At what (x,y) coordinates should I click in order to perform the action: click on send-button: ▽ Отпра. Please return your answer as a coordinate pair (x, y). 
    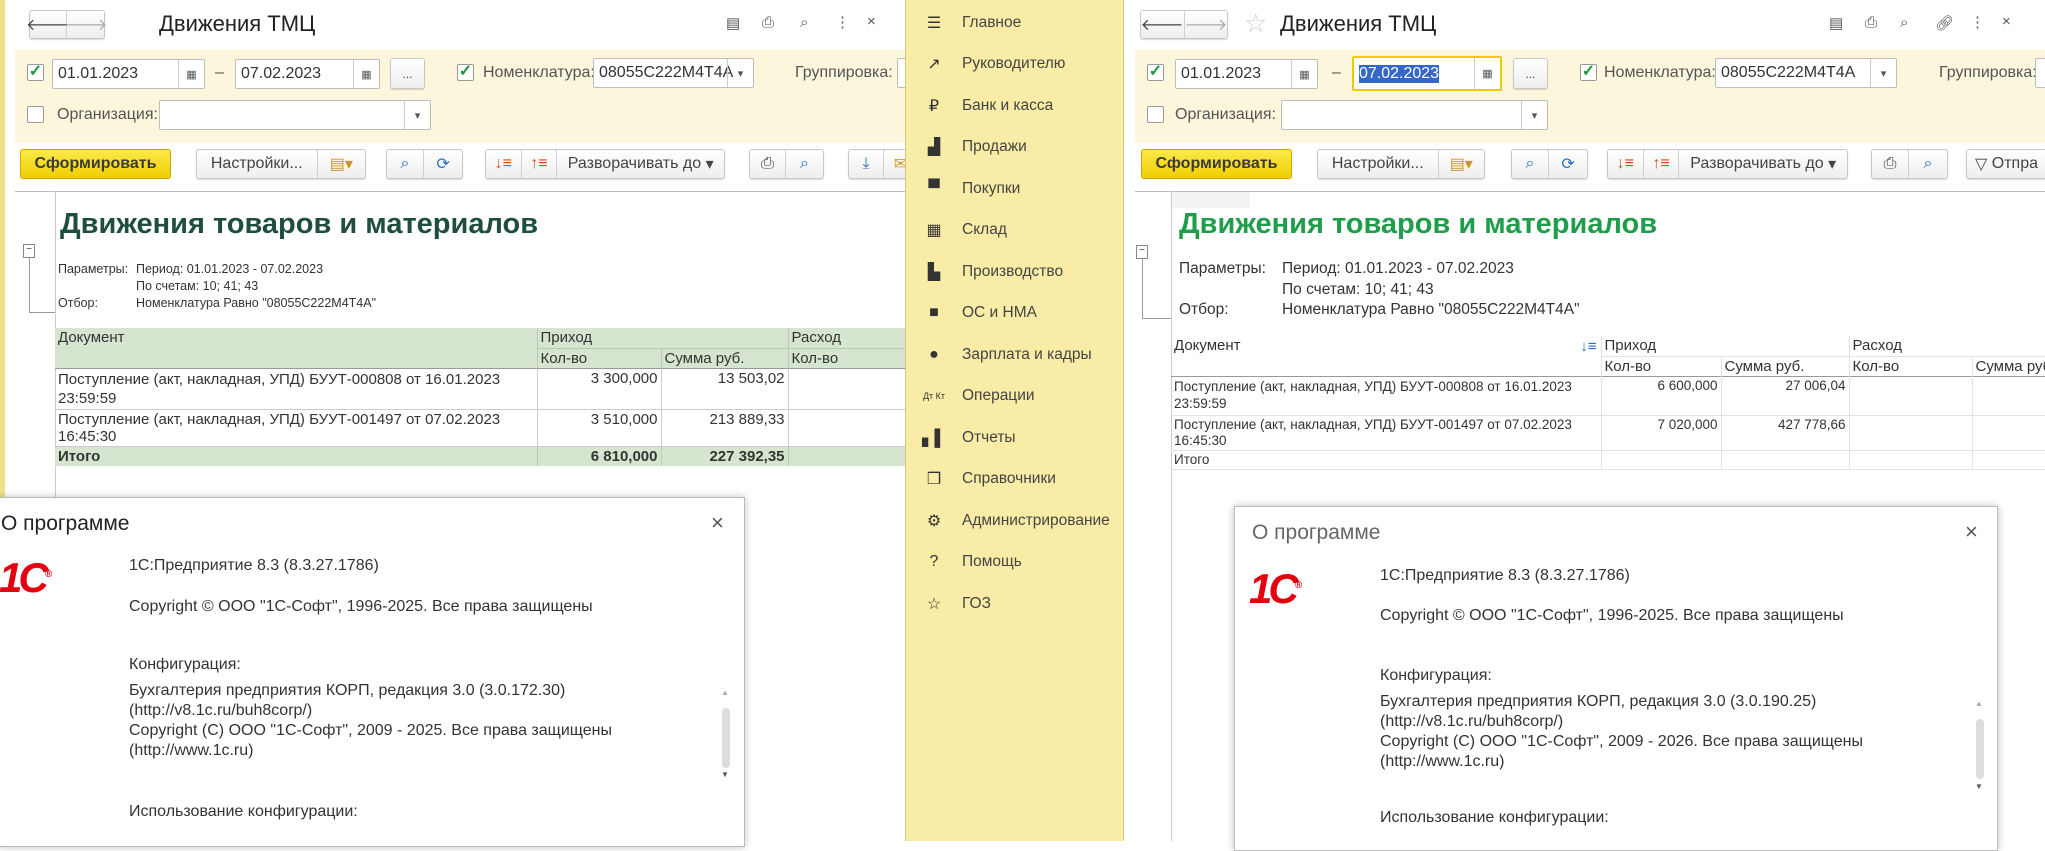
    Looking at the image, I should click on (2005, 164).